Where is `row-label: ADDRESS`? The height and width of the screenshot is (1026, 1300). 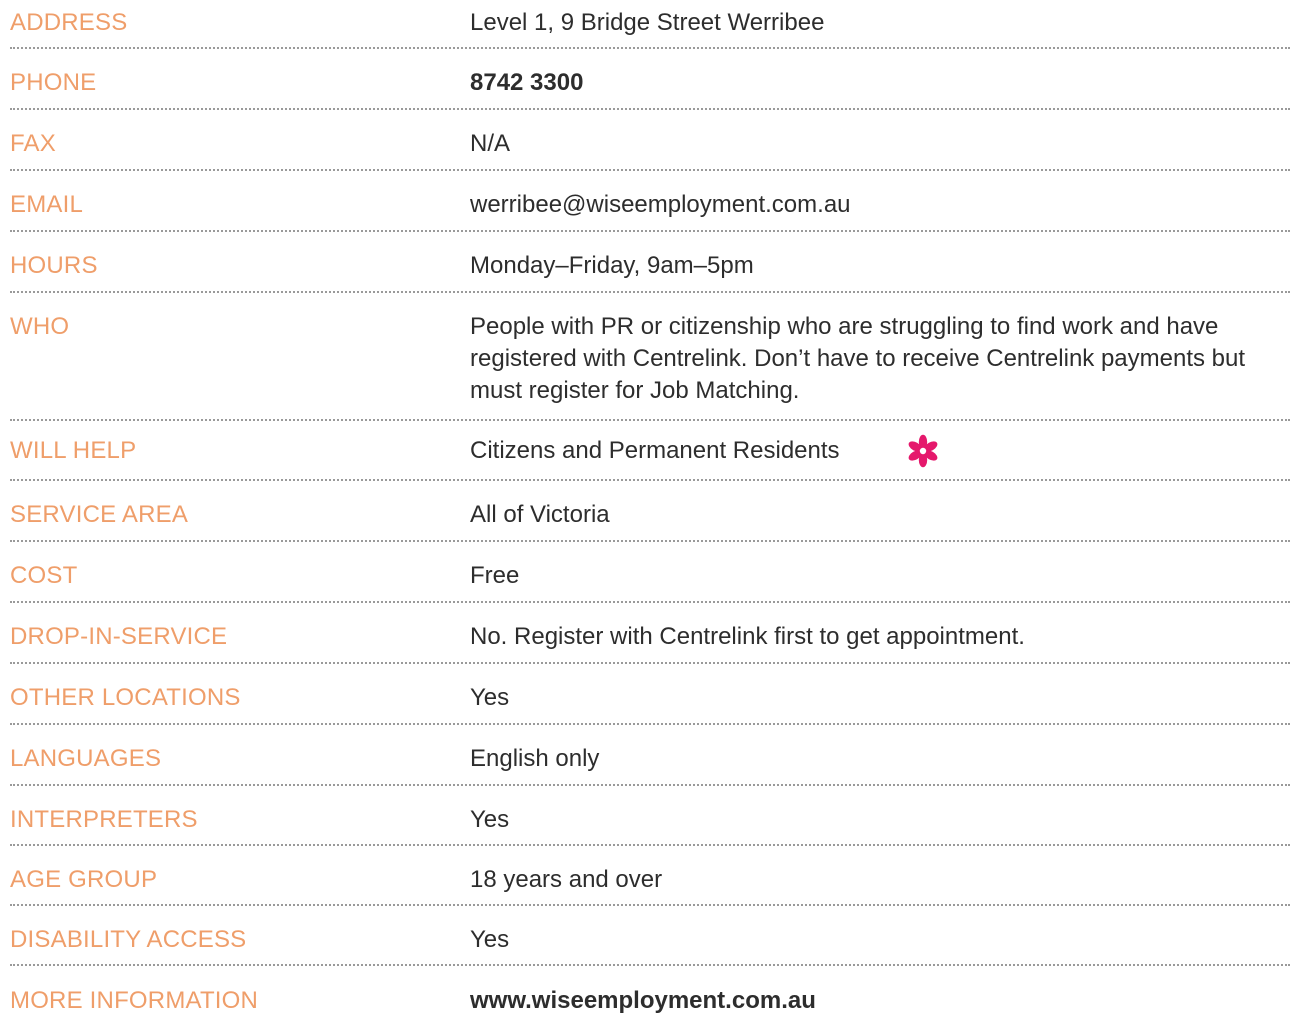 row-label: ADDRESS is located at coordinates (69, 22).